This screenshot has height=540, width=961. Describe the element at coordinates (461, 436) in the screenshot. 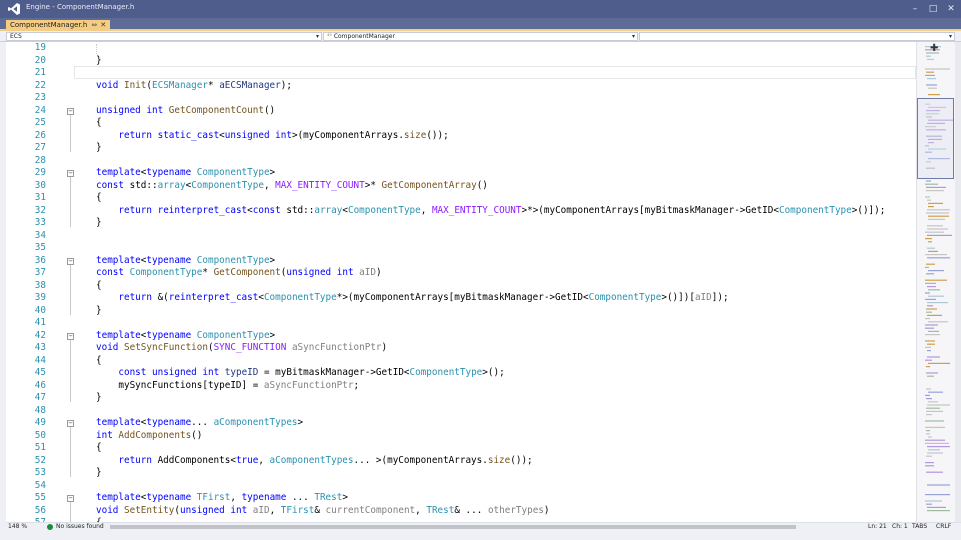

I see `code-line: 50 int AddComponents()` at that location.